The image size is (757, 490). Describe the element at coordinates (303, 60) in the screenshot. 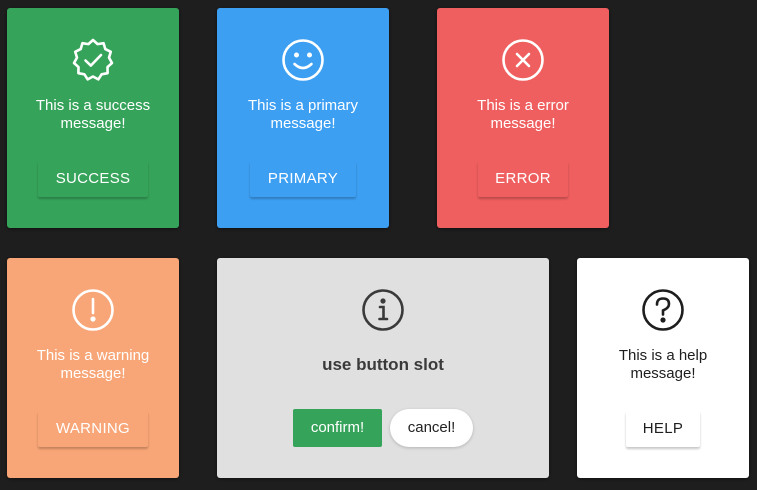

I see `smile-icon` at that location.